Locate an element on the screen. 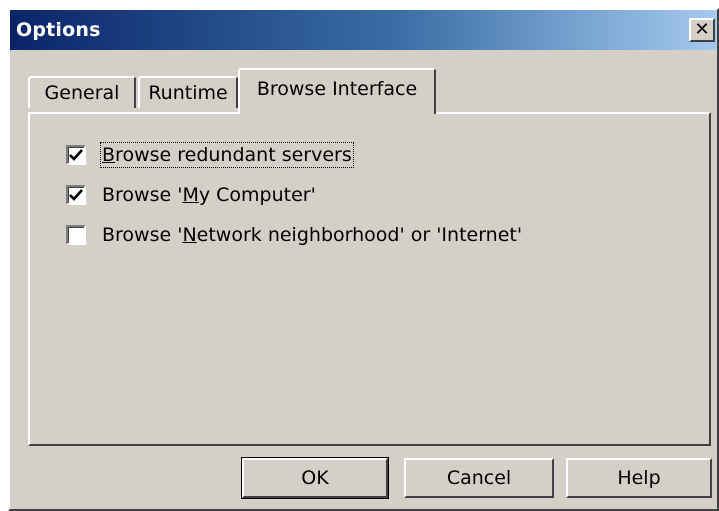 The height and width of the screenshot is (511, 719). help-button-label: Help is located at coordinates (639, 478).